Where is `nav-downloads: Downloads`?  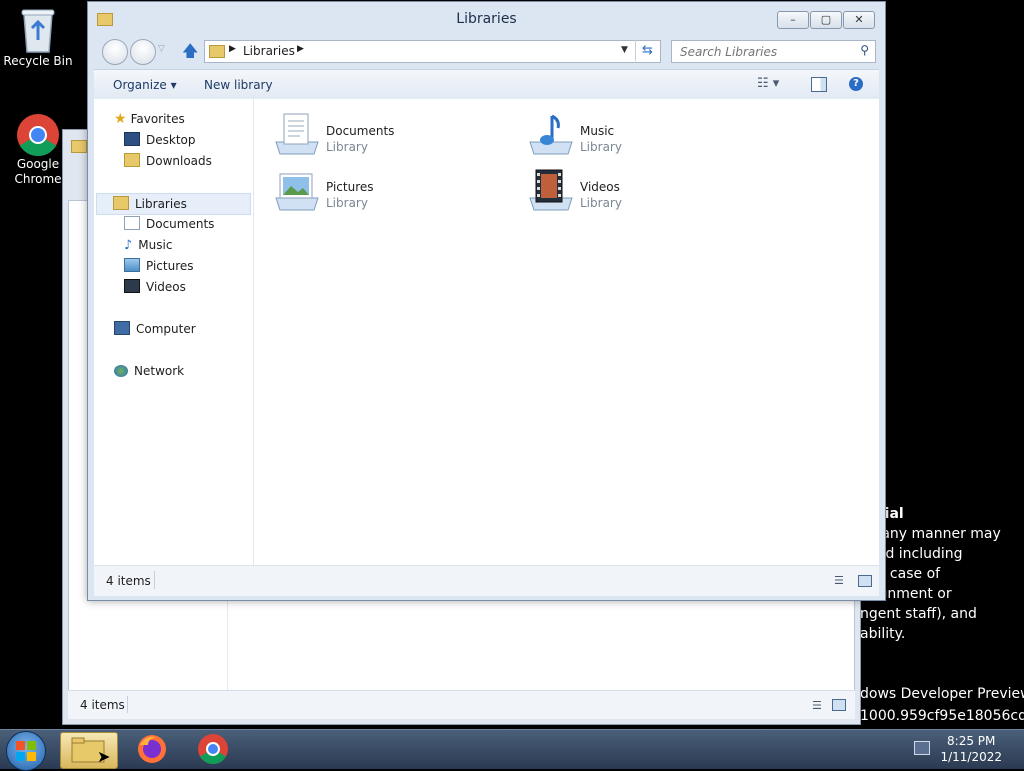
nav-downloads: Downloads is located at coordinates (168, 161).